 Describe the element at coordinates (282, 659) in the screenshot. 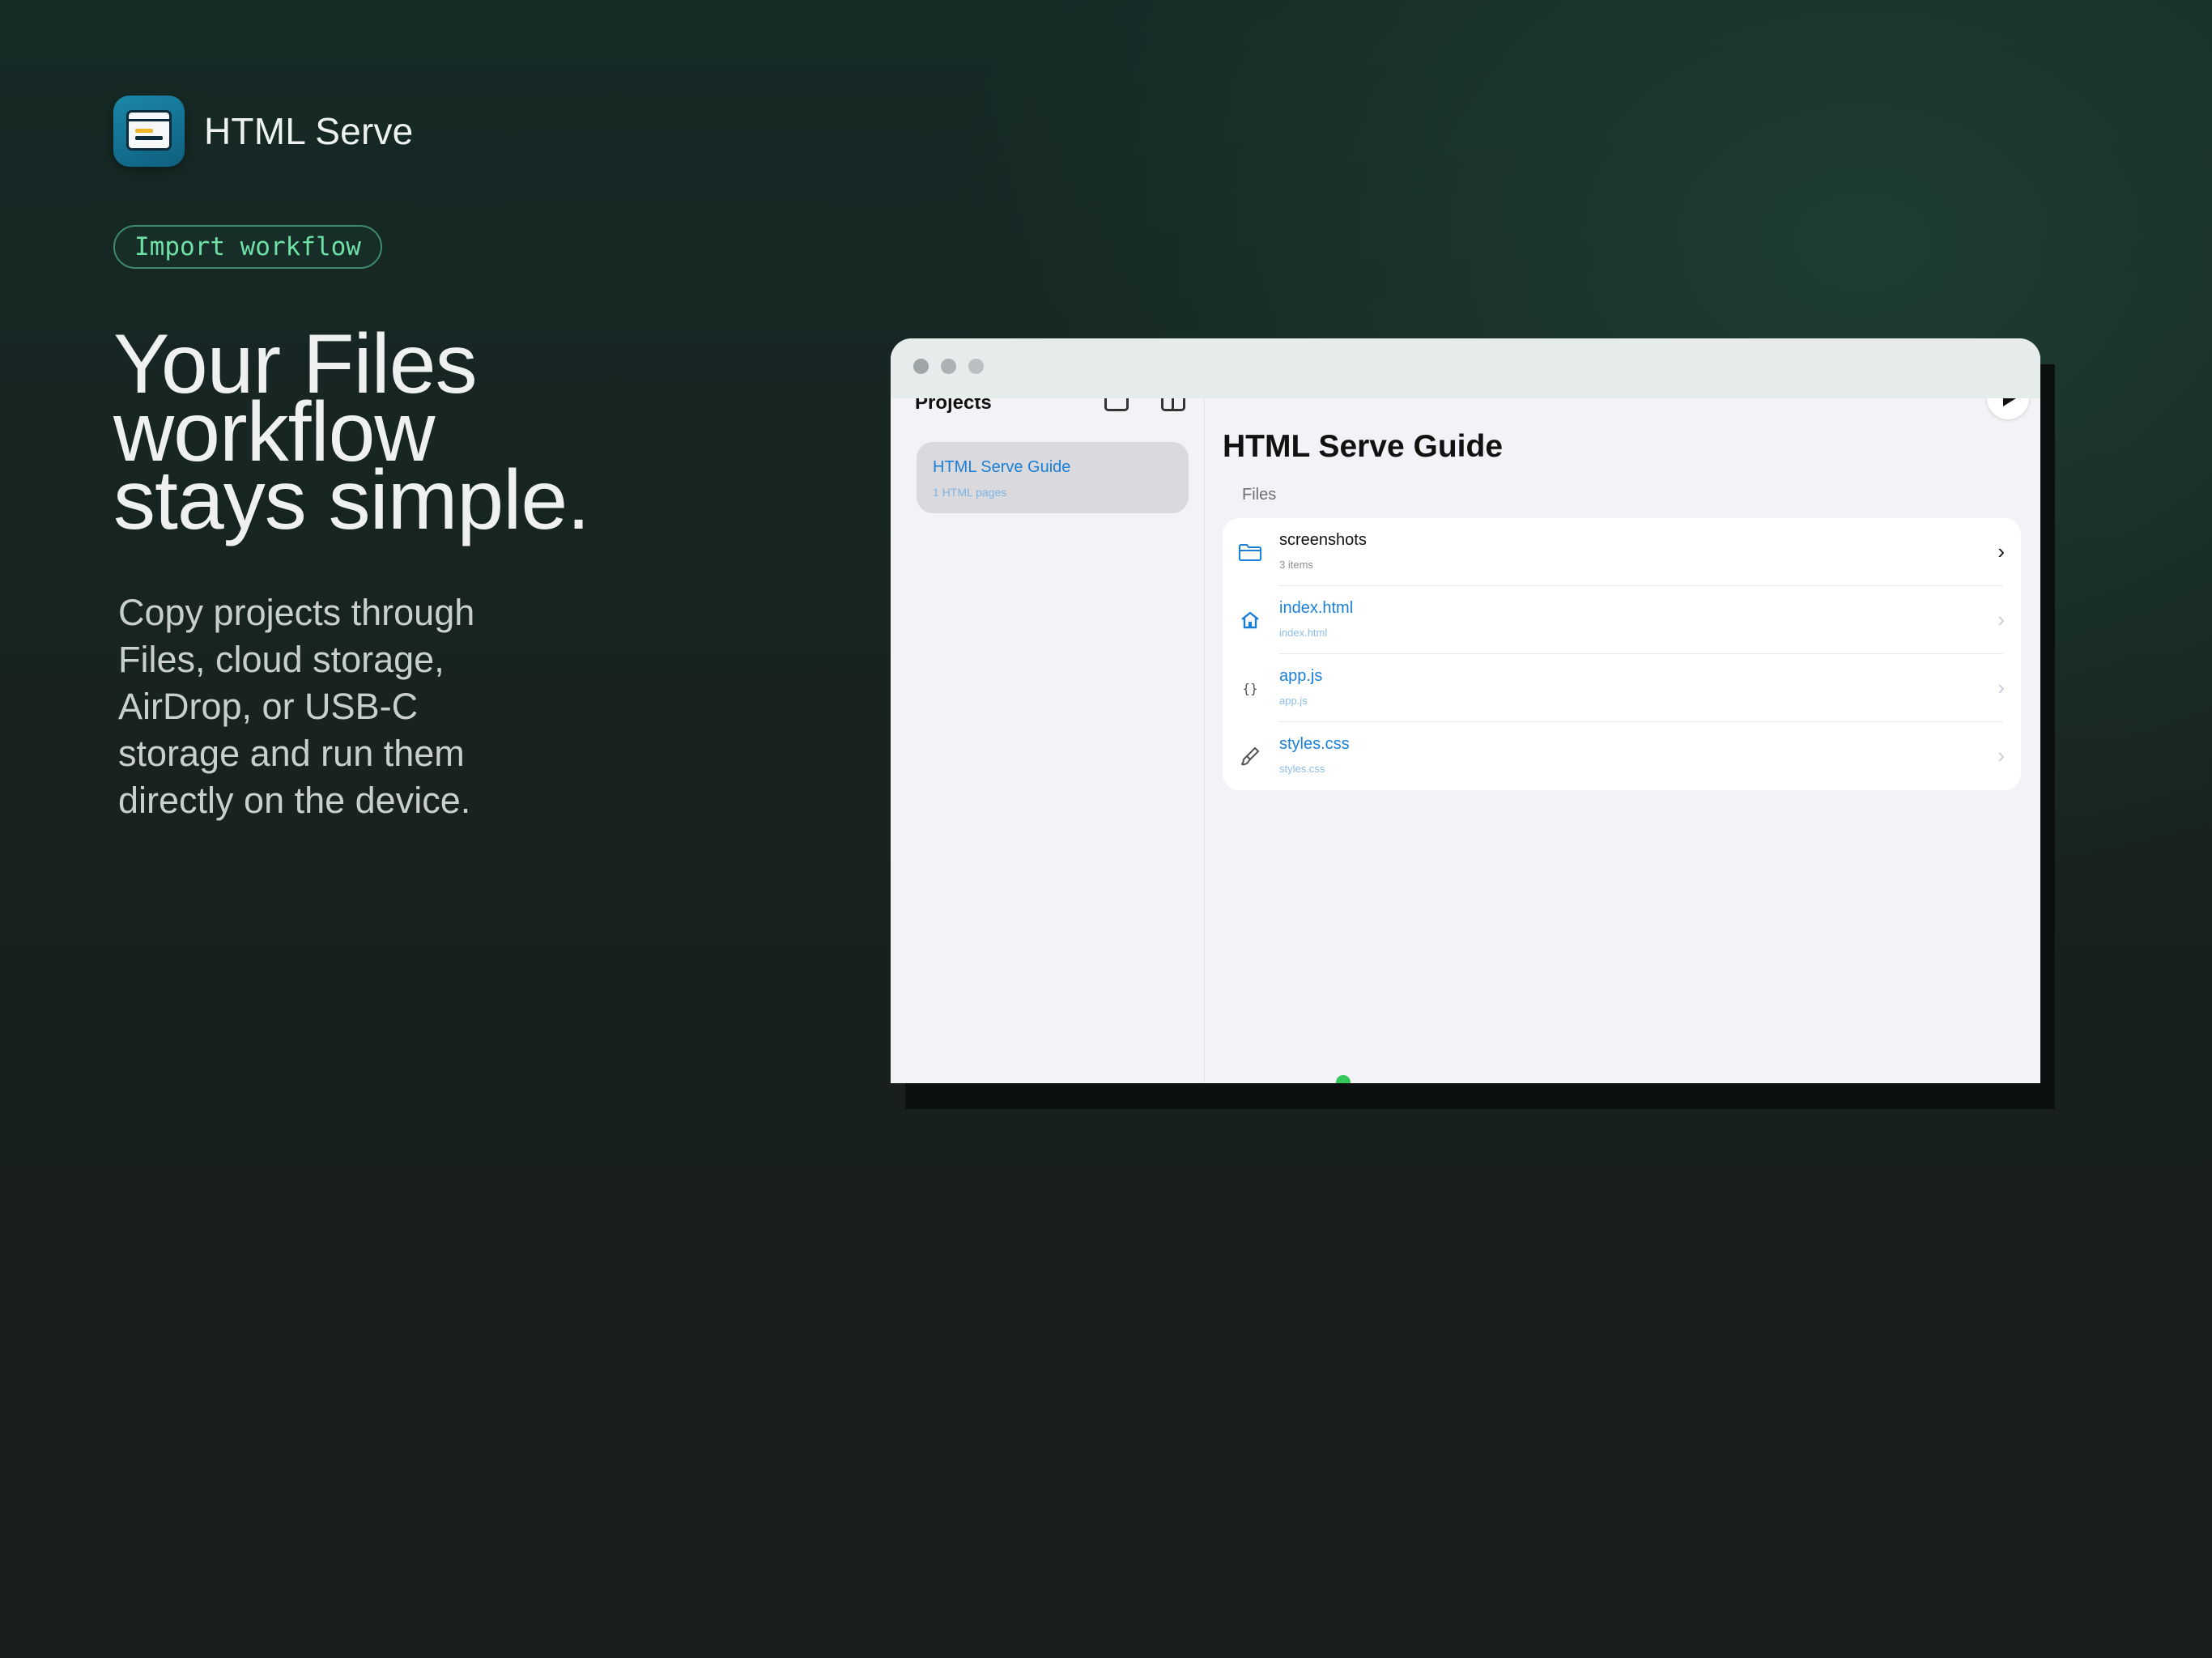

I see `description-line: Files, cloud storage,` at that location.